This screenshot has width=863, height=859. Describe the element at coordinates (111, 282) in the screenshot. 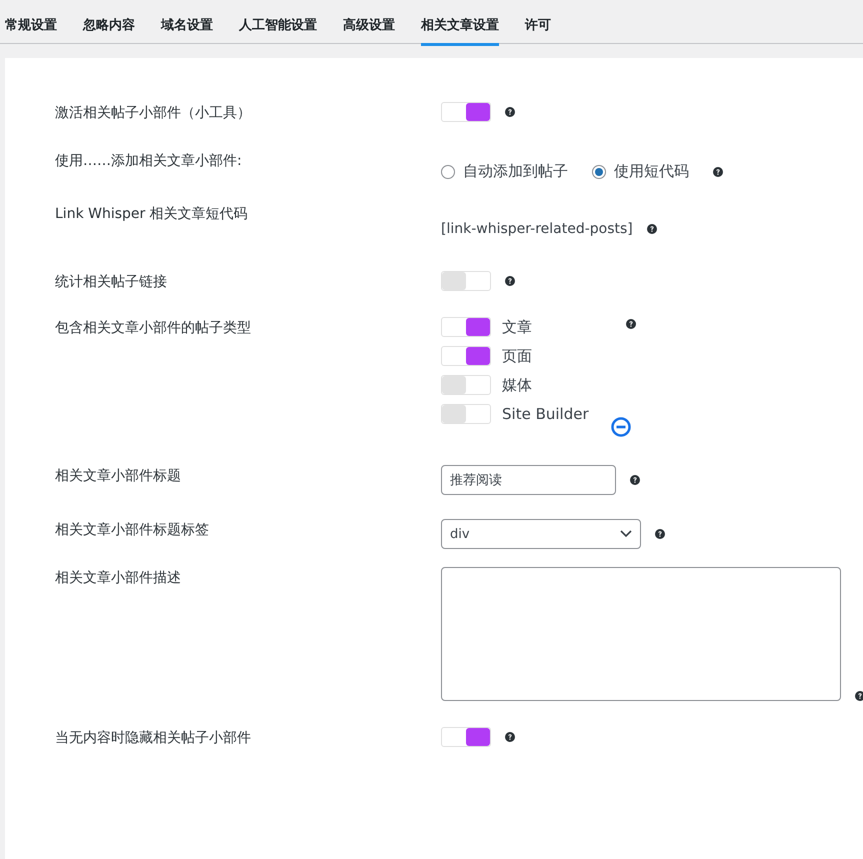

I see `setting-label: 统计相关帖子链接` at that location.